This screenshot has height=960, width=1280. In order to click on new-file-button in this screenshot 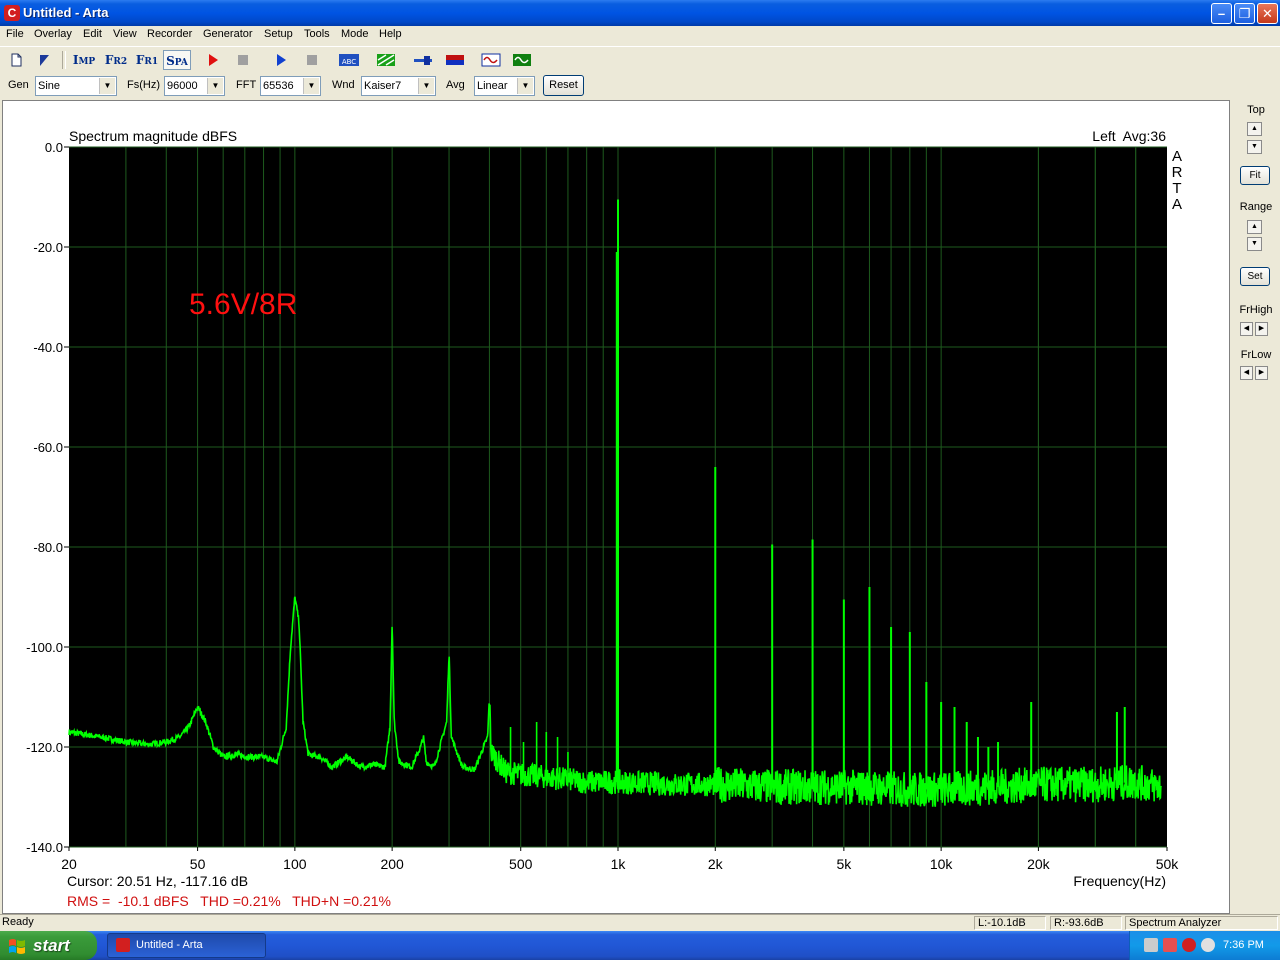, I will do `click(16, 60)`.